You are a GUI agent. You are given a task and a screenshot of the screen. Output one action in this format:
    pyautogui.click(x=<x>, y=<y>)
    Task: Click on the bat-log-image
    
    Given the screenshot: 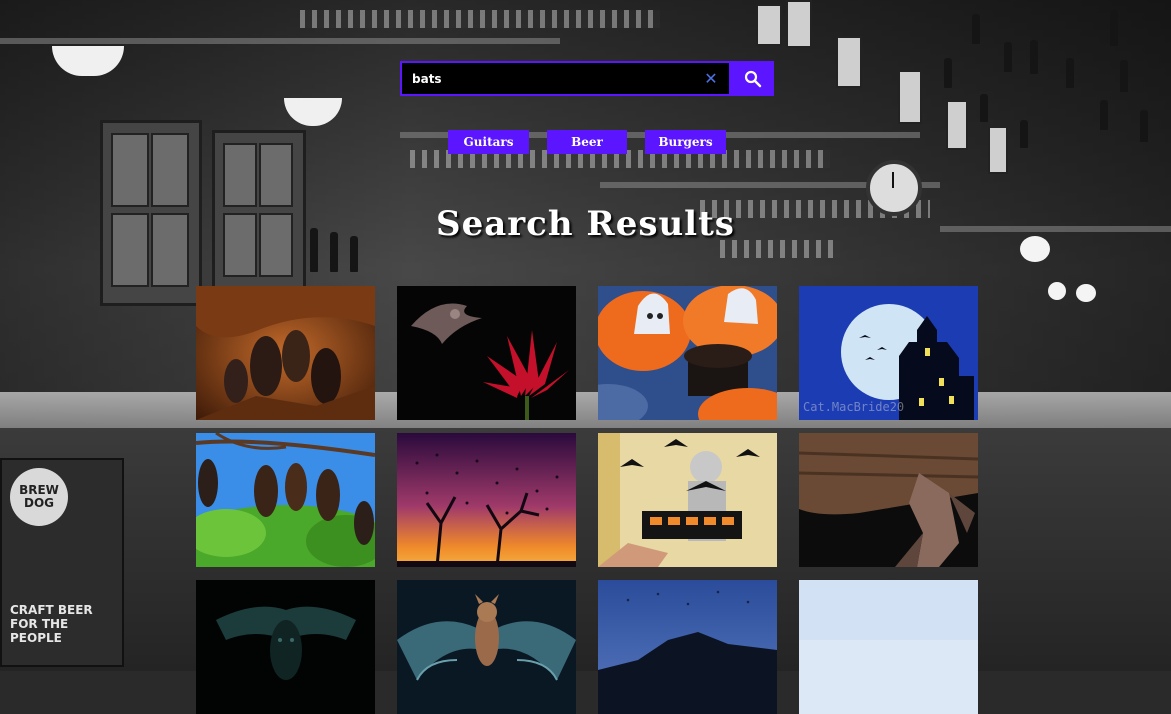 What is the action you would take?
    pyautogui.click(x=888, y=500)
    